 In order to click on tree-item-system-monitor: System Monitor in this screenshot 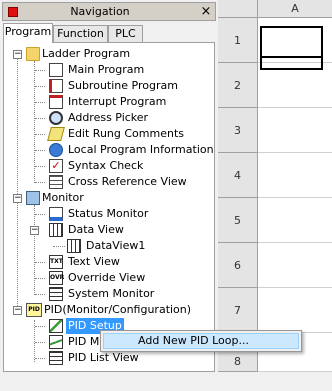, I will do `click(109, 294)`.